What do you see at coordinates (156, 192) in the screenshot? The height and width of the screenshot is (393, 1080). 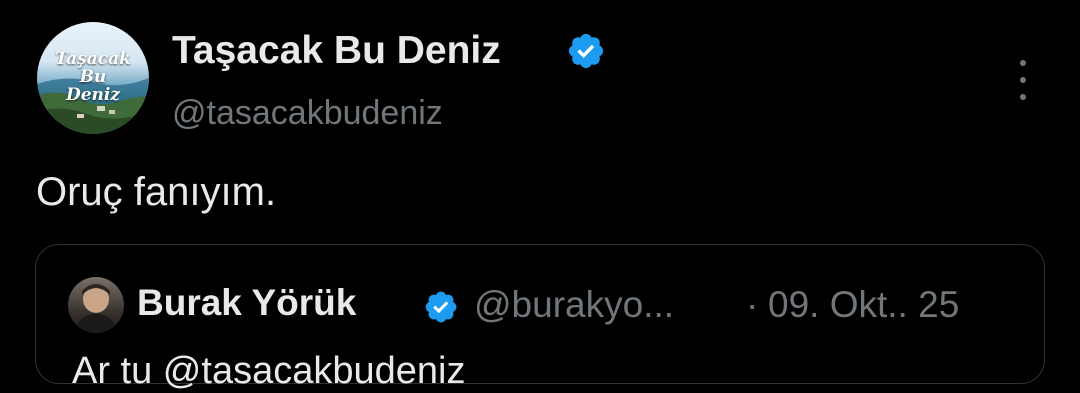 I see `tweet-text: Oruç fanıyım.` at bounding box center [156, 192].